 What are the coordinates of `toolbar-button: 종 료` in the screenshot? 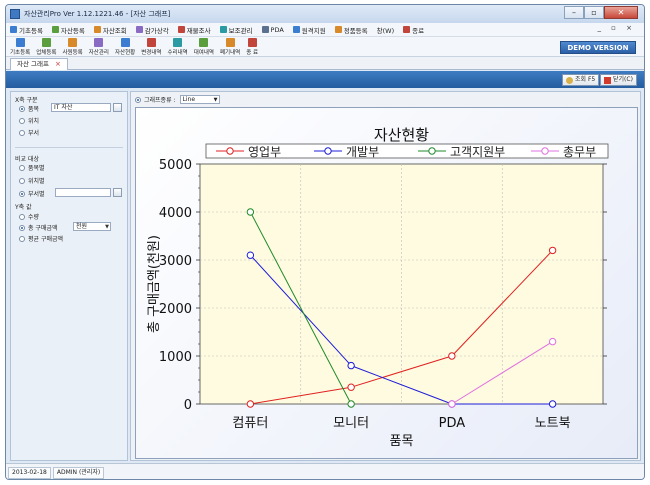 It's located at (252, 47).